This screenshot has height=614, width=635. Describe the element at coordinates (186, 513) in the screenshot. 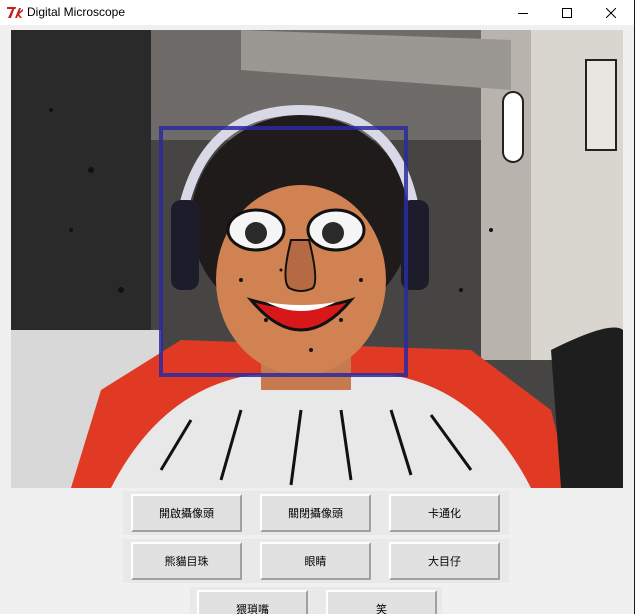

I see `open-camera-button: 開啟攝像頭` at that location.